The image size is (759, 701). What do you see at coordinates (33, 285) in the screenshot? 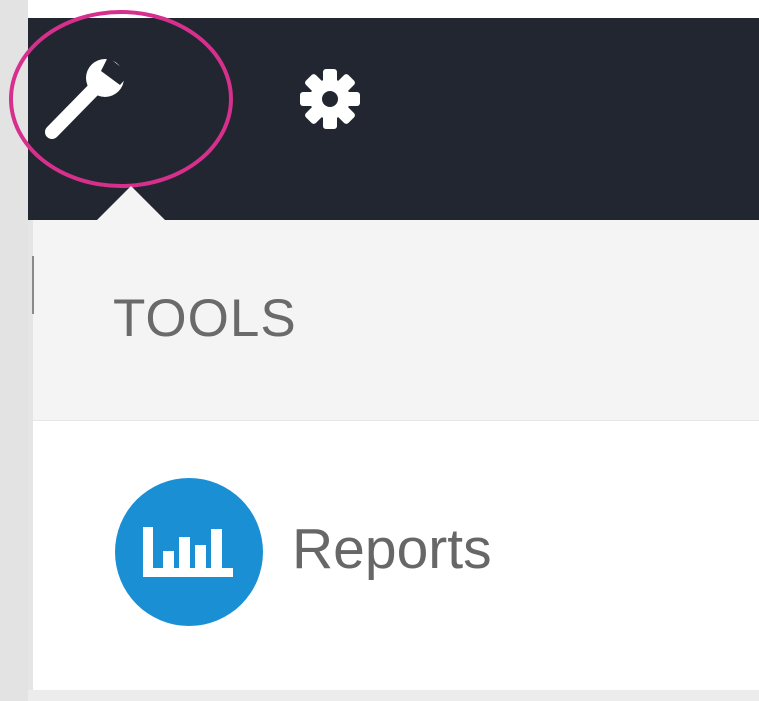
I see `panel-edge-line` at bounding box center [33, 285].